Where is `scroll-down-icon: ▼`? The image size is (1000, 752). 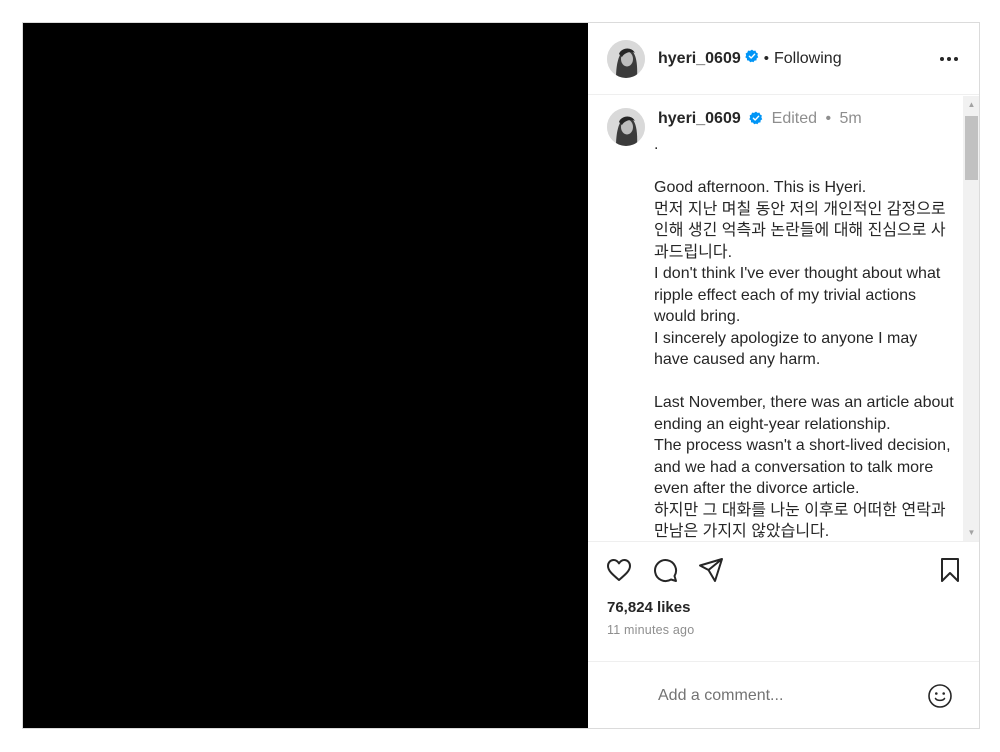
scroll-down-icon: ▼ is located at coordinates (971, 532).